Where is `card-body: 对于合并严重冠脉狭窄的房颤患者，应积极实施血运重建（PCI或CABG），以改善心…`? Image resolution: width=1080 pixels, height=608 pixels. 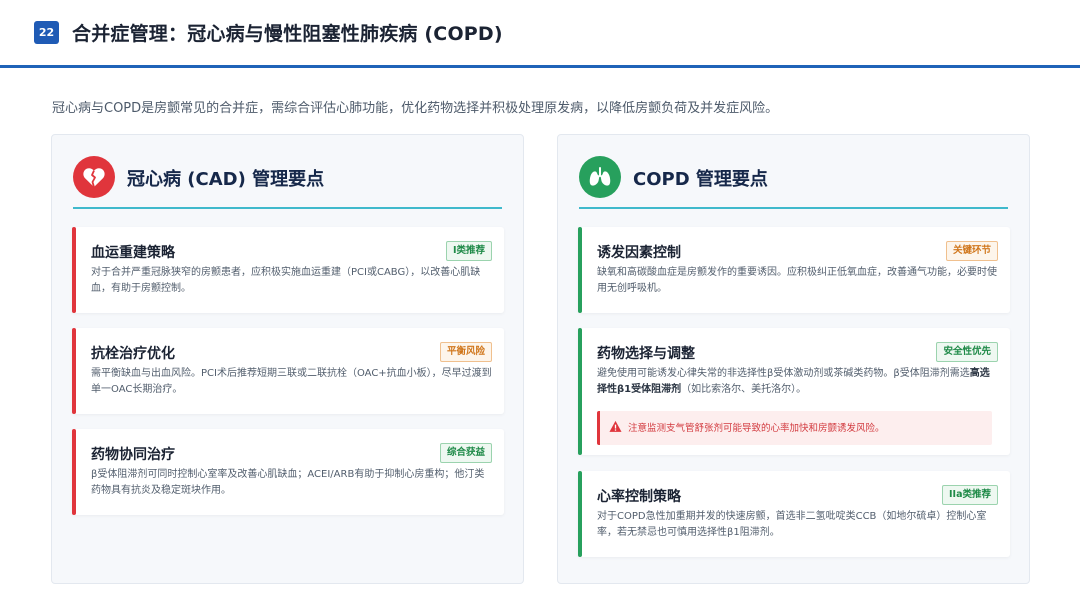 card-body: 对于合并严重冠脉狭窄的房颤患者，应积极实施血运重建（PCI或CABG），以改善心… is located at coordinates (286, 280).